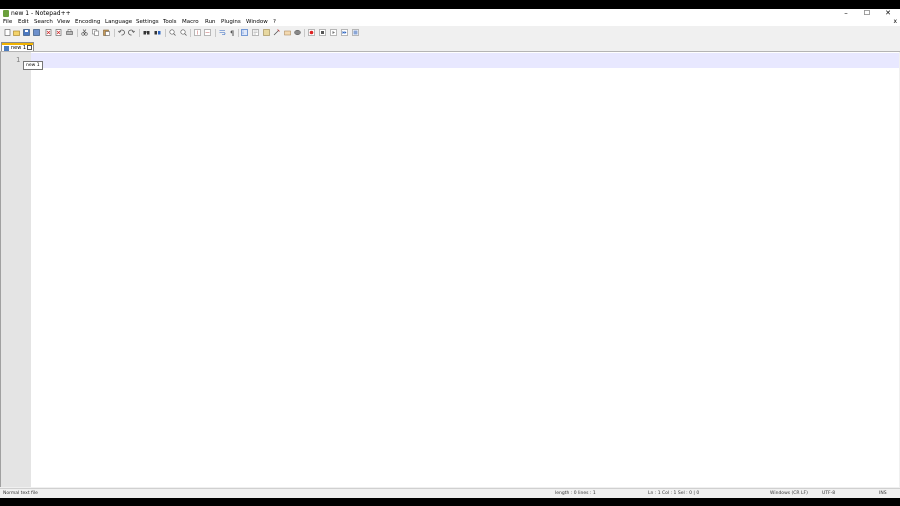 The width and height of the screenshot is (900, 506). What do you see at coordinates (16, 32) in the screenshot?
I see `open-icon` at bounding box center [16, 32].